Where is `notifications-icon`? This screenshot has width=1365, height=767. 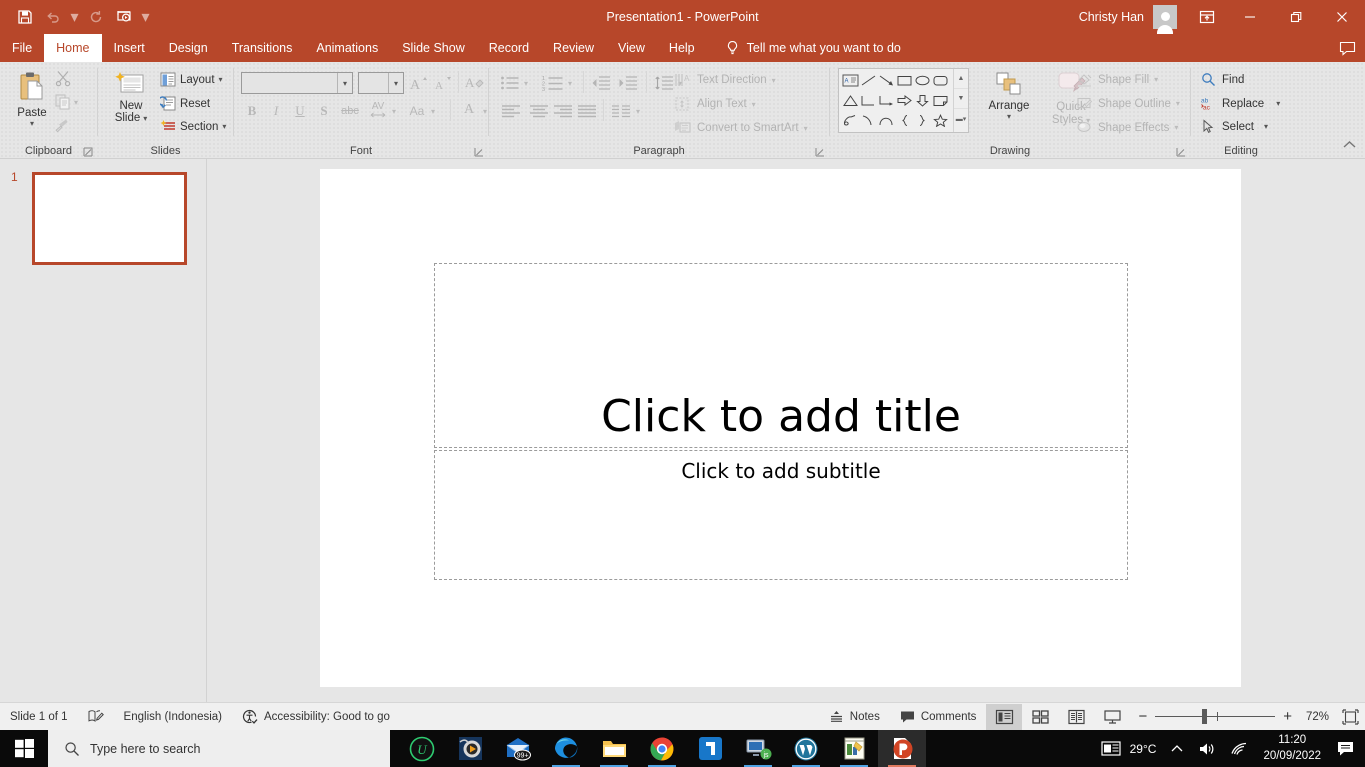 notifications-icon is located at coordinates (1347, 748).